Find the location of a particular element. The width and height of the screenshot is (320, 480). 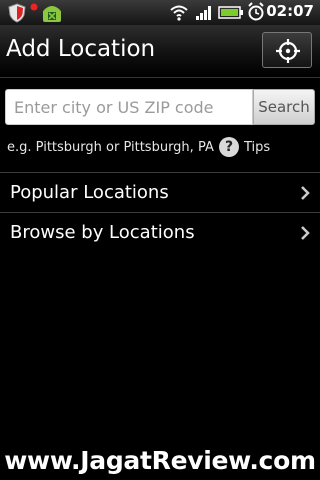

security-shield-icon is located at coordinates (17, 13).